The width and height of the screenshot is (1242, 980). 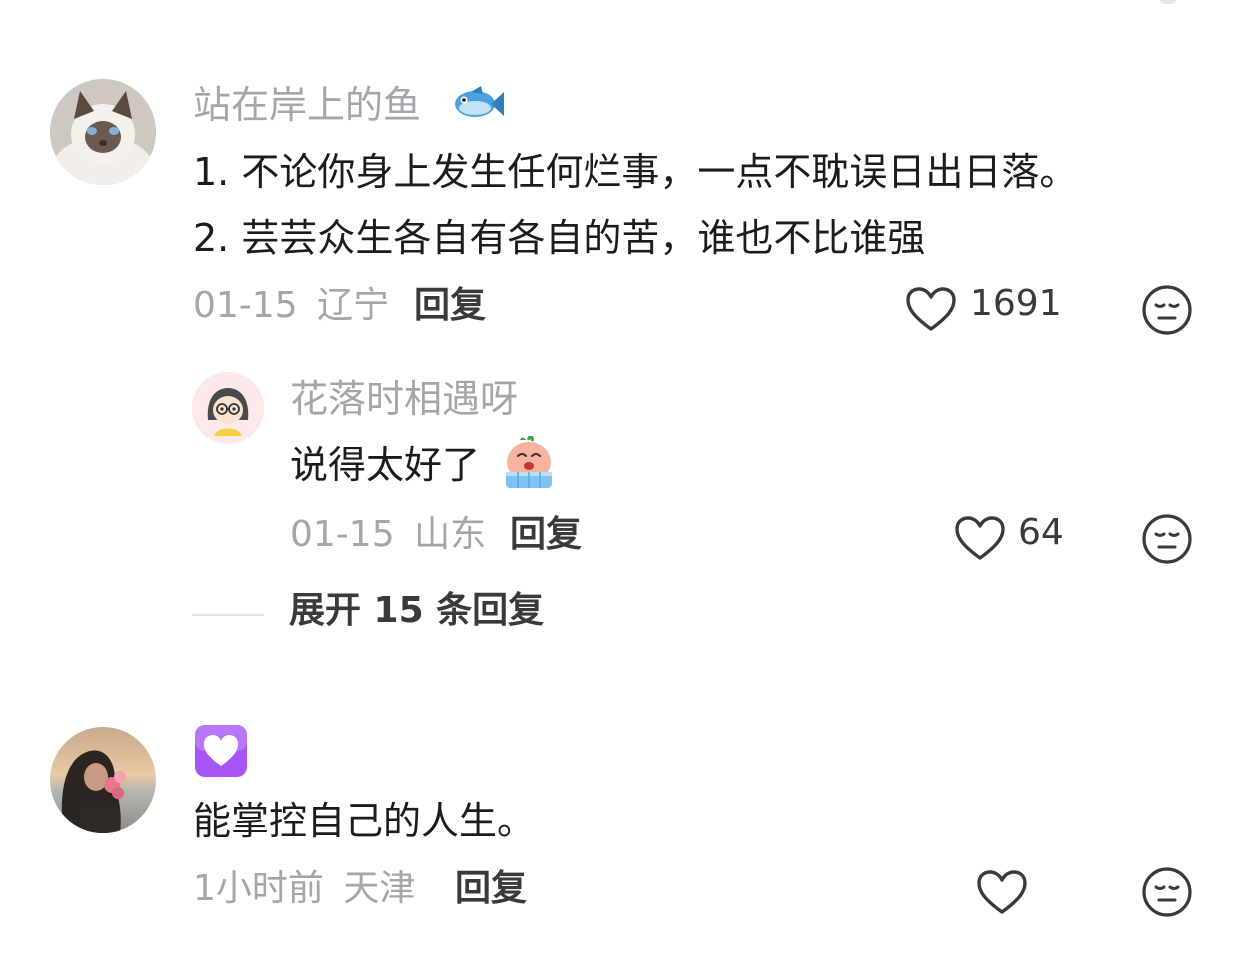 I want to click on sunset-person-avatar-icon, so click(x=103, y=780).